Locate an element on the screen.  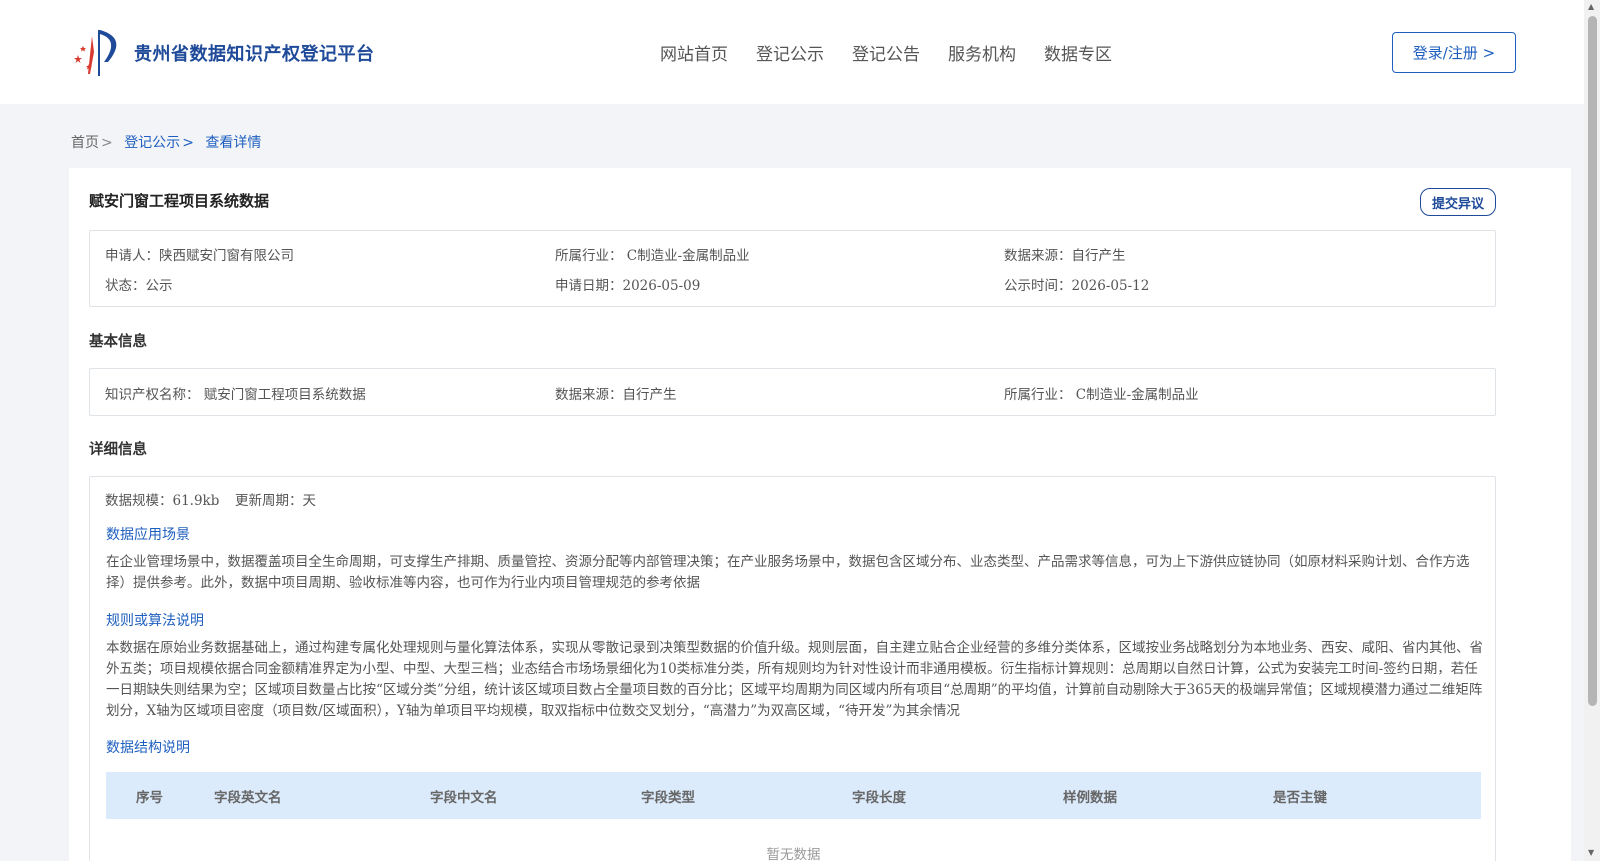
column-field-length: 字段长度 is located at coordinates (879, 798).